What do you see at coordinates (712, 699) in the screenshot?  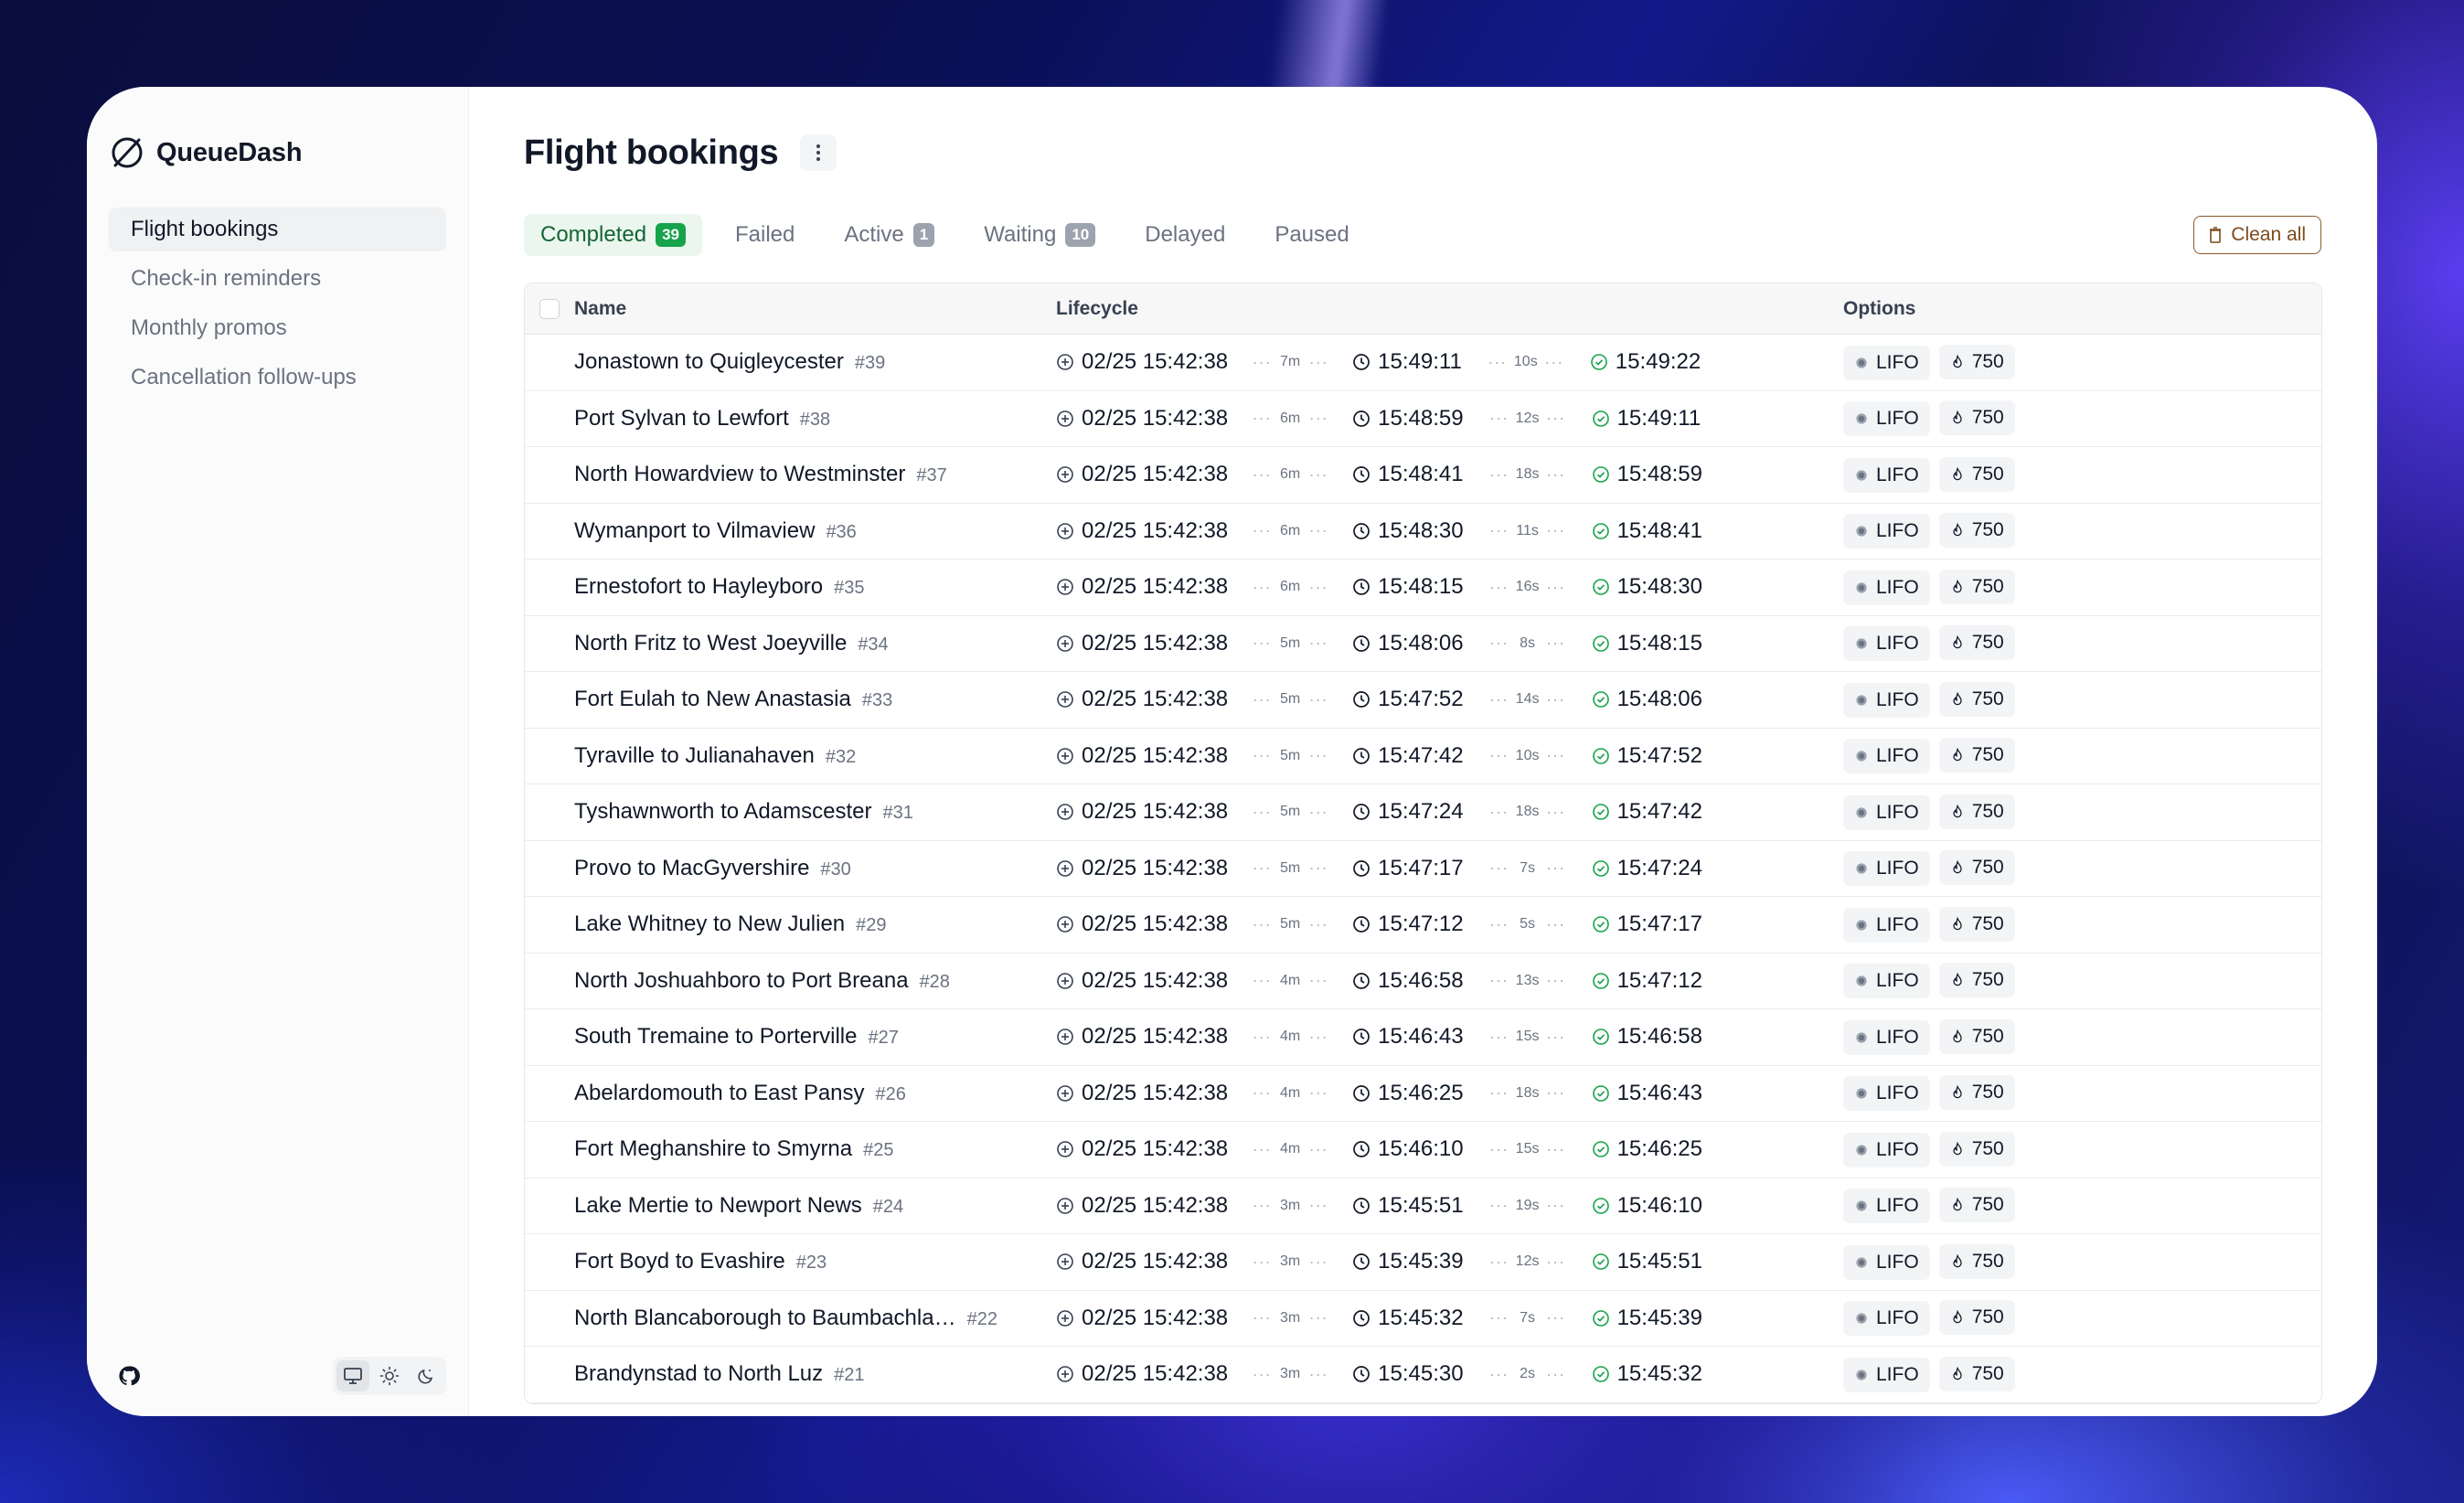 I see `job-name: Fort Eulah to New Anastasia` at bounding box center [712, 699].